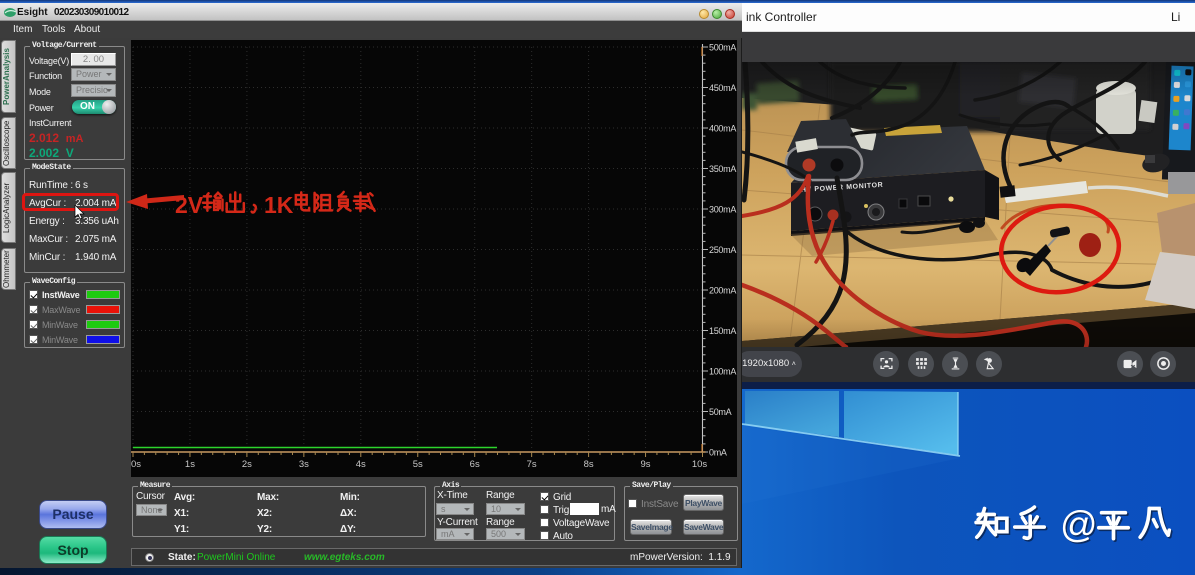 This screenshot has height=575, width=1195. Describe the element at coordinates (722, 169) in the screenshot. I see `svg-text: 350mA` at that location.